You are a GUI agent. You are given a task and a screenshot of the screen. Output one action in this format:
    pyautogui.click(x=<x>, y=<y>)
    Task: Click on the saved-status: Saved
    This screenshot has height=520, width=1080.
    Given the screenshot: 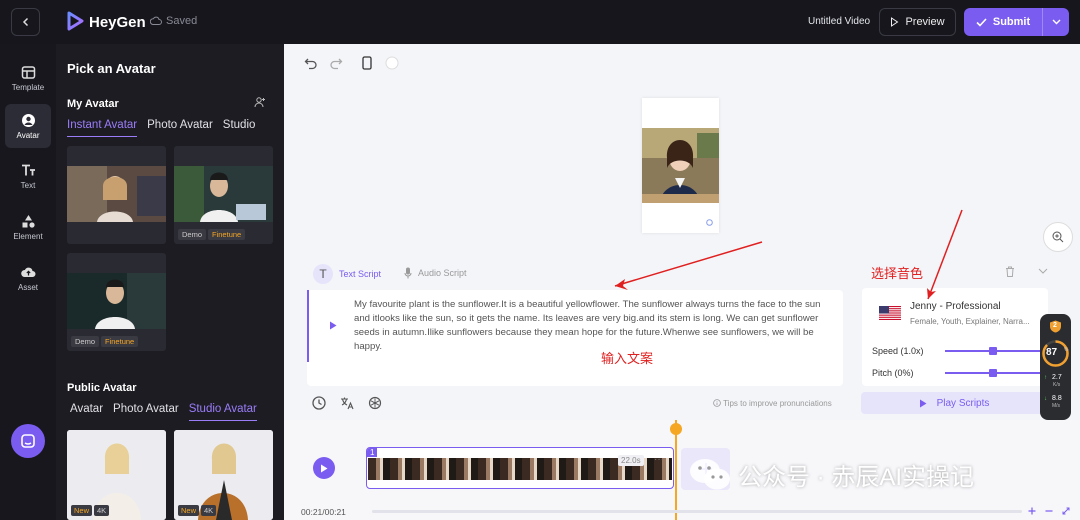 What is the action you would take?
    pyautogui.click(x=173, y=21)
    